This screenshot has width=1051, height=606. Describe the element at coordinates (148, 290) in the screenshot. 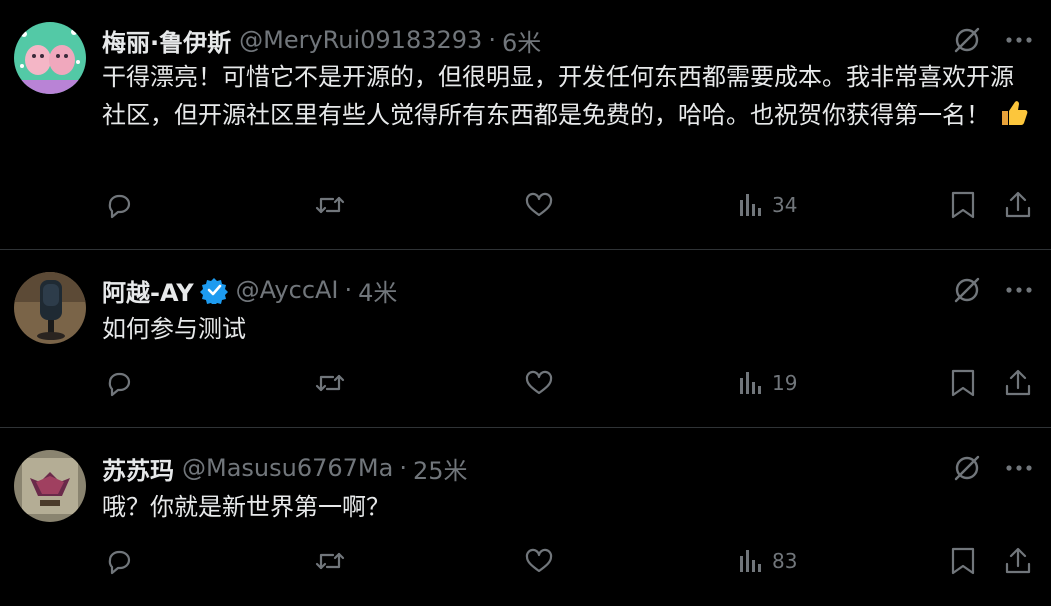

I see `display-name: 阿越-AY` at that location.